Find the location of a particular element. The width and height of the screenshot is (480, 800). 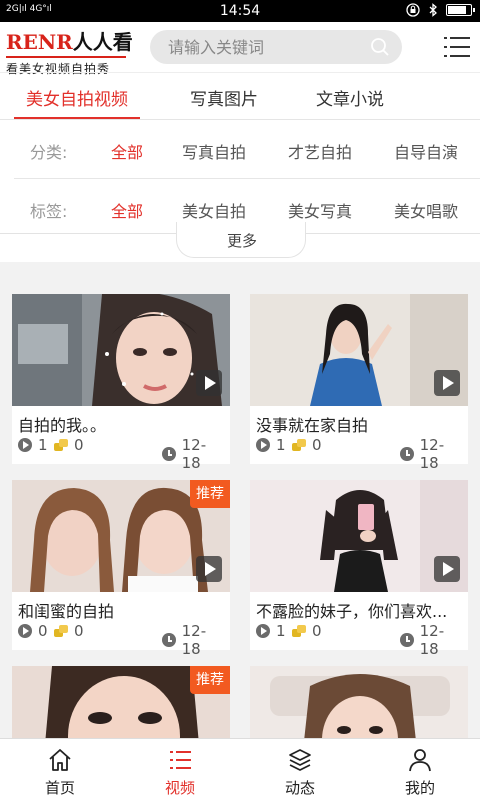

video-card is located at coordinates (359, 702).